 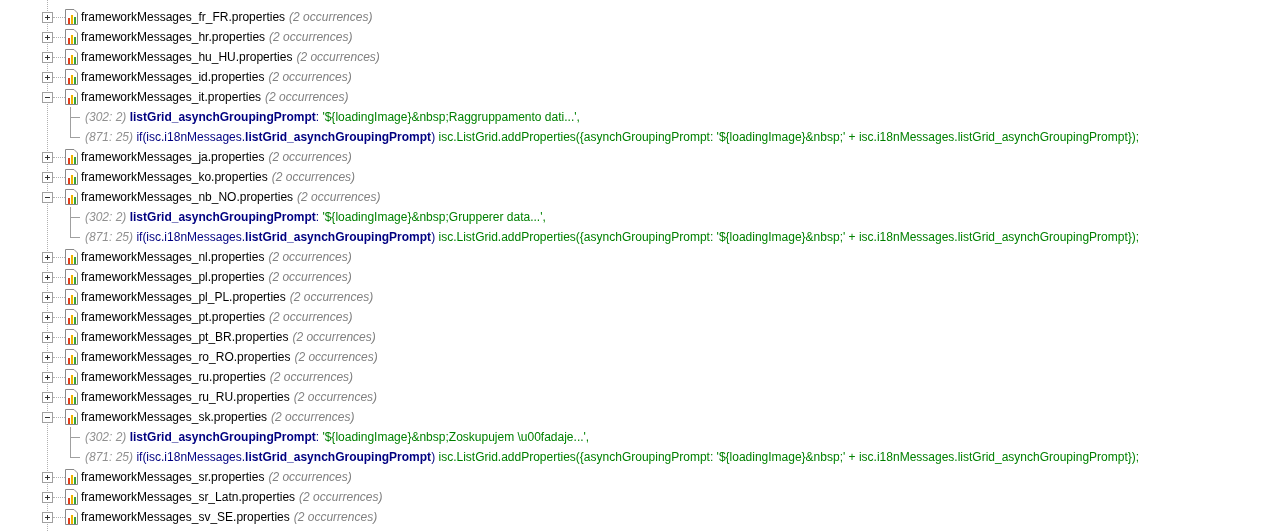 I want to click on file-name: frameworkMessages_sr.properties, so click(x=173, y=477).